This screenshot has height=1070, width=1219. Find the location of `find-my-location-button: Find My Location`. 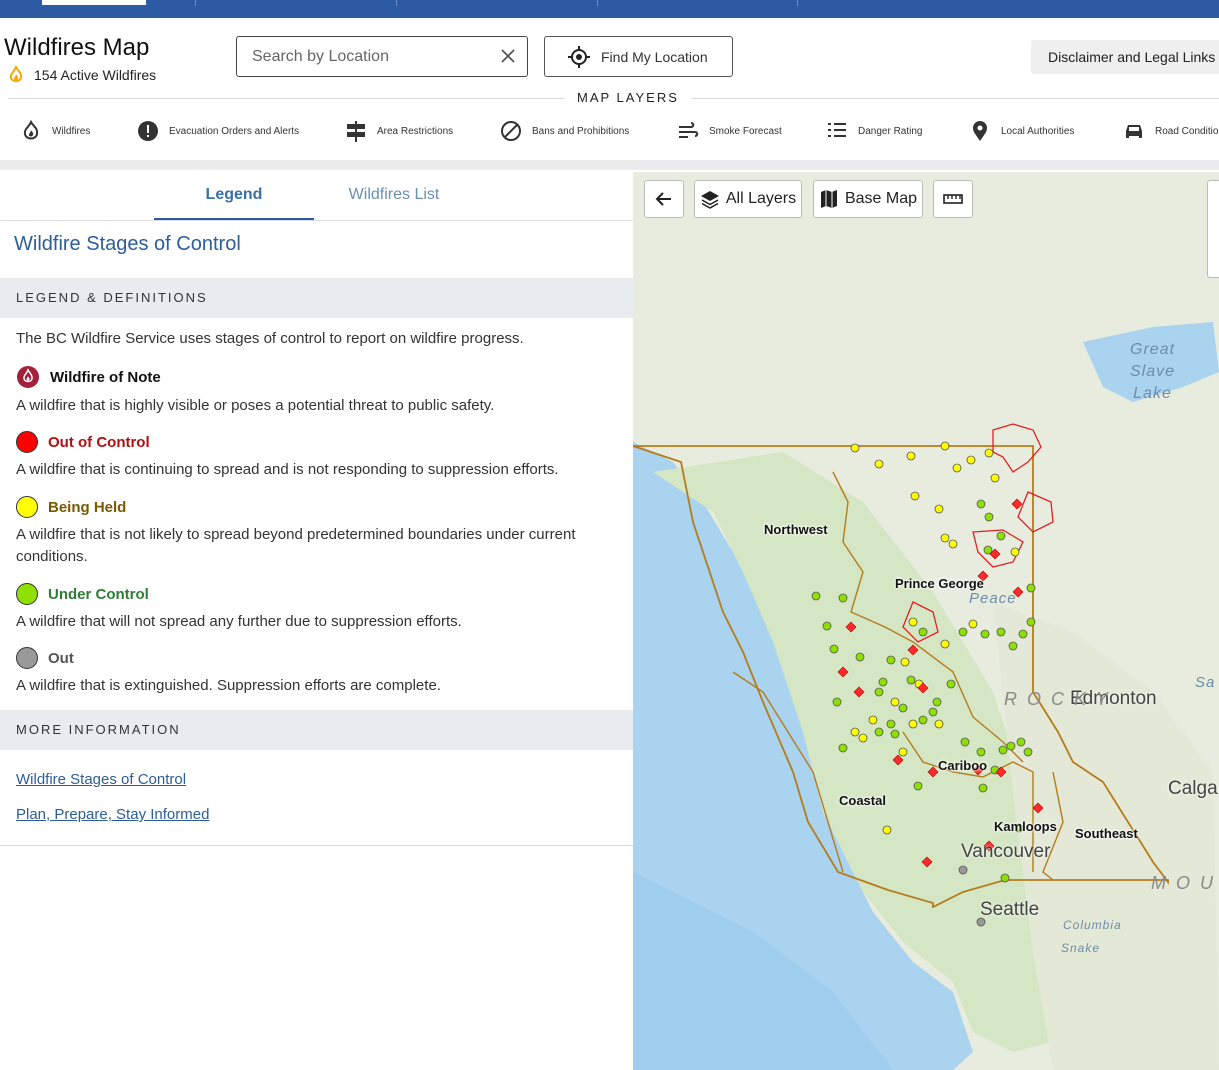

find-my-location-button: Find My Location is located at coordinates (638, 56).